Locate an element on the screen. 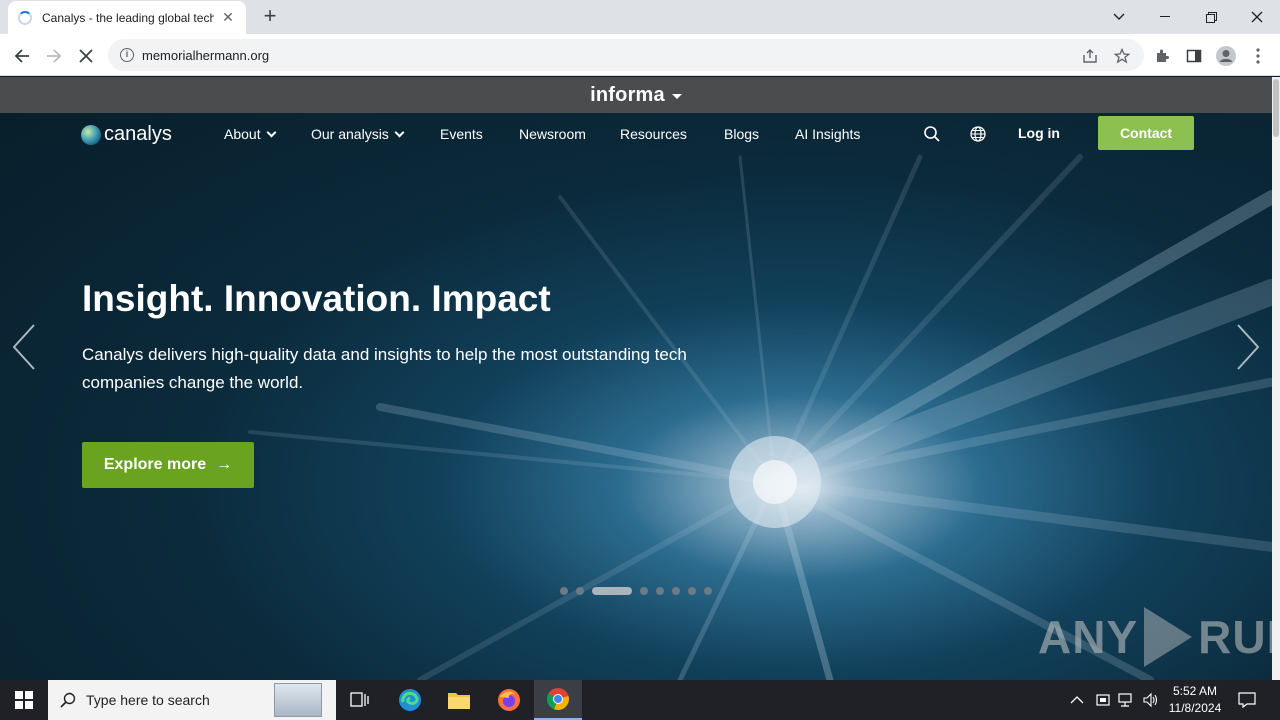 This screenshot has width=1280, height=720. informa-caret-icon is located at coordinates (676, 96).